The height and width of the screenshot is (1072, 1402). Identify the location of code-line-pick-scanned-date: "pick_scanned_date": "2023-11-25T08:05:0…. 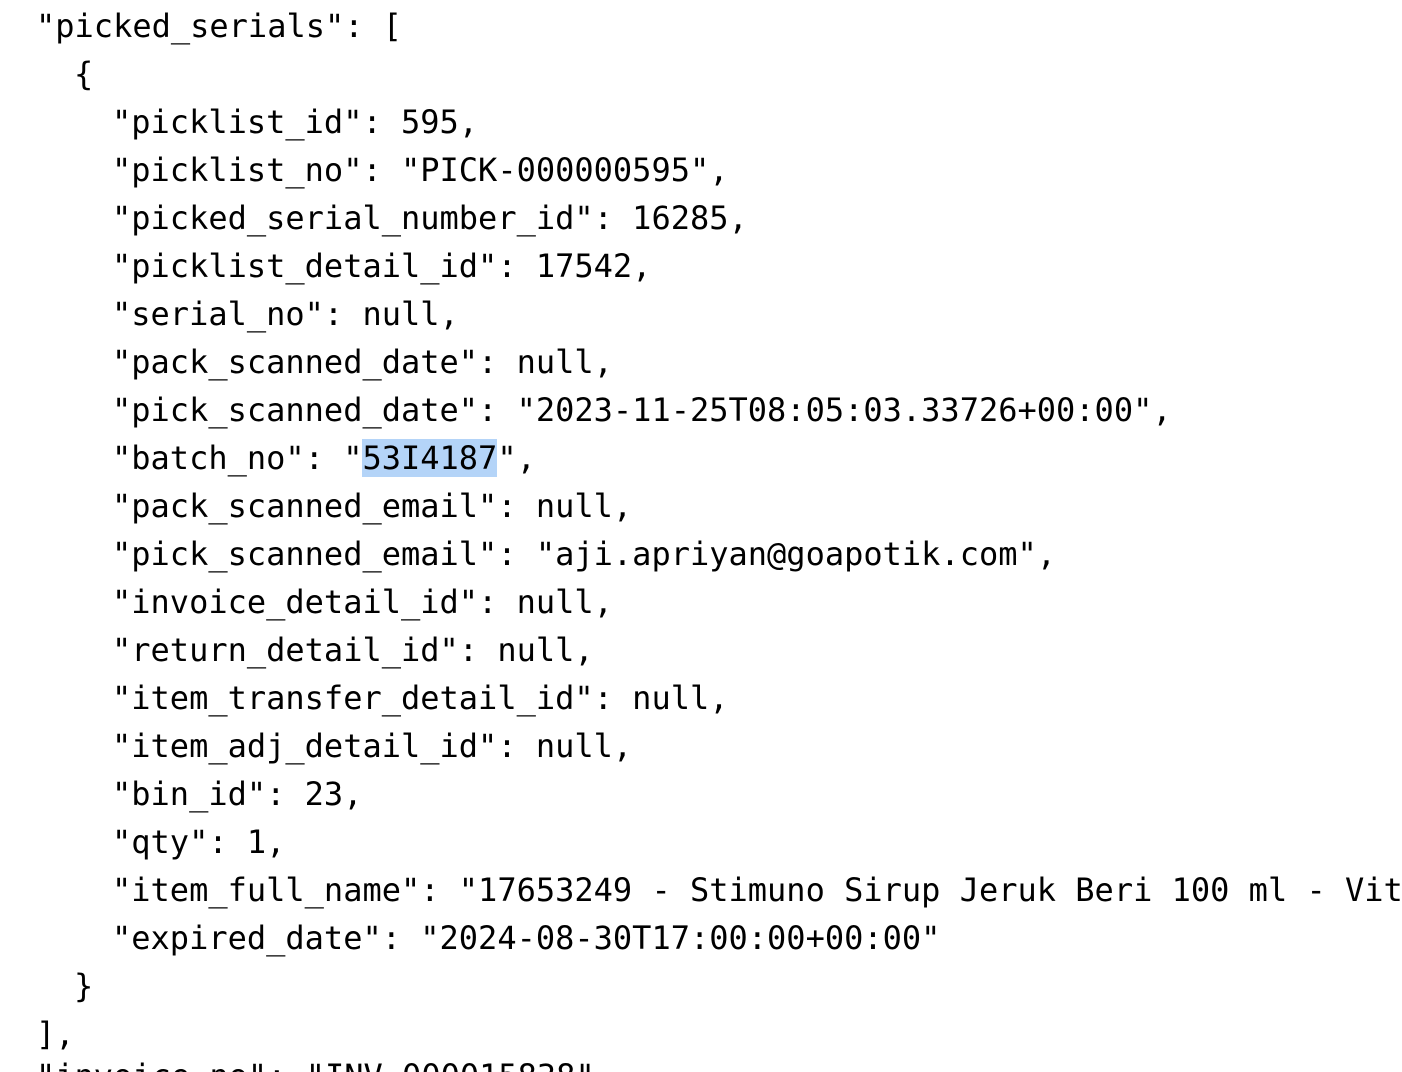
(642, 410).